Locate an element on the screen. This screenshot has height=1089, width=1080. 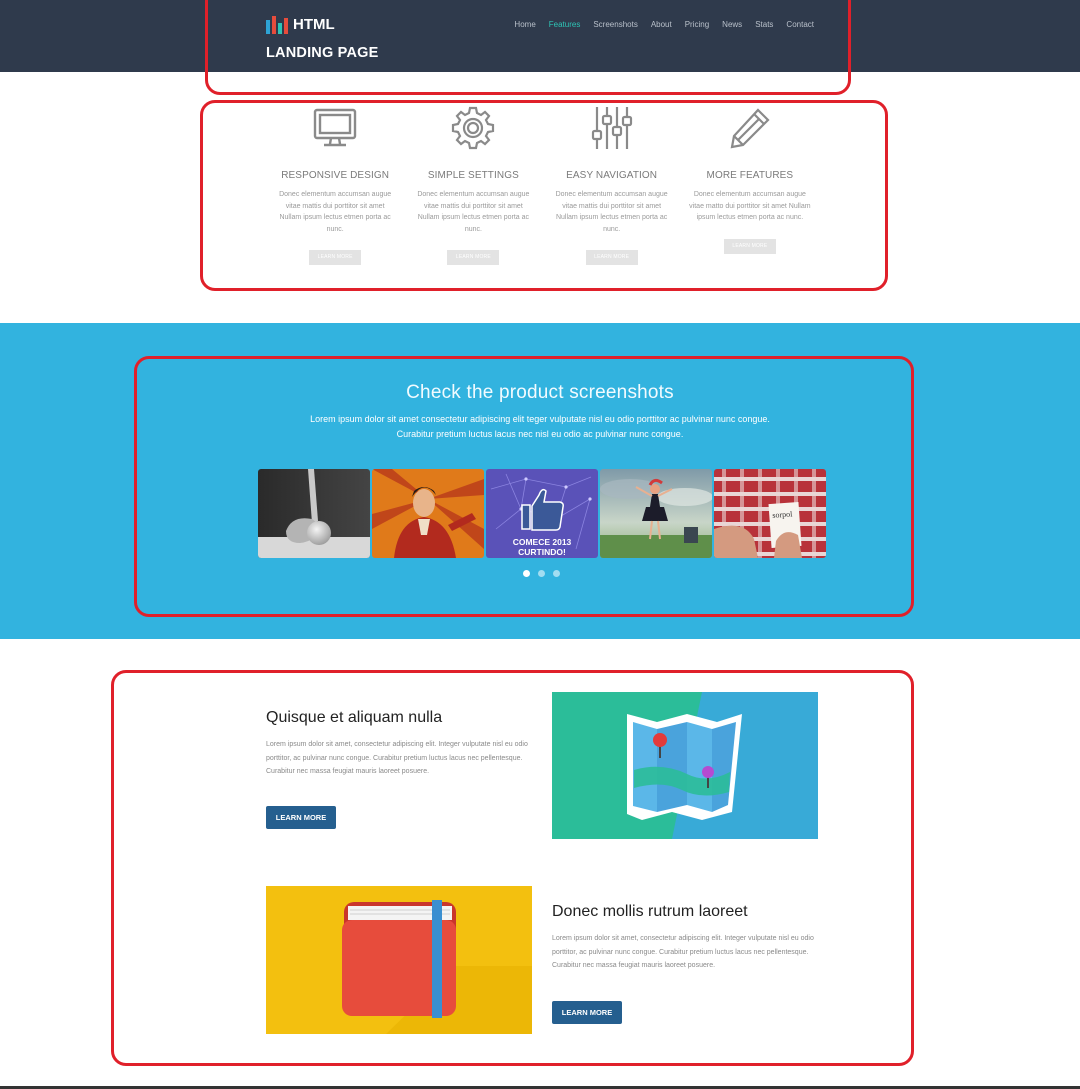
dancer-photo is located at coordinates (656, 513).